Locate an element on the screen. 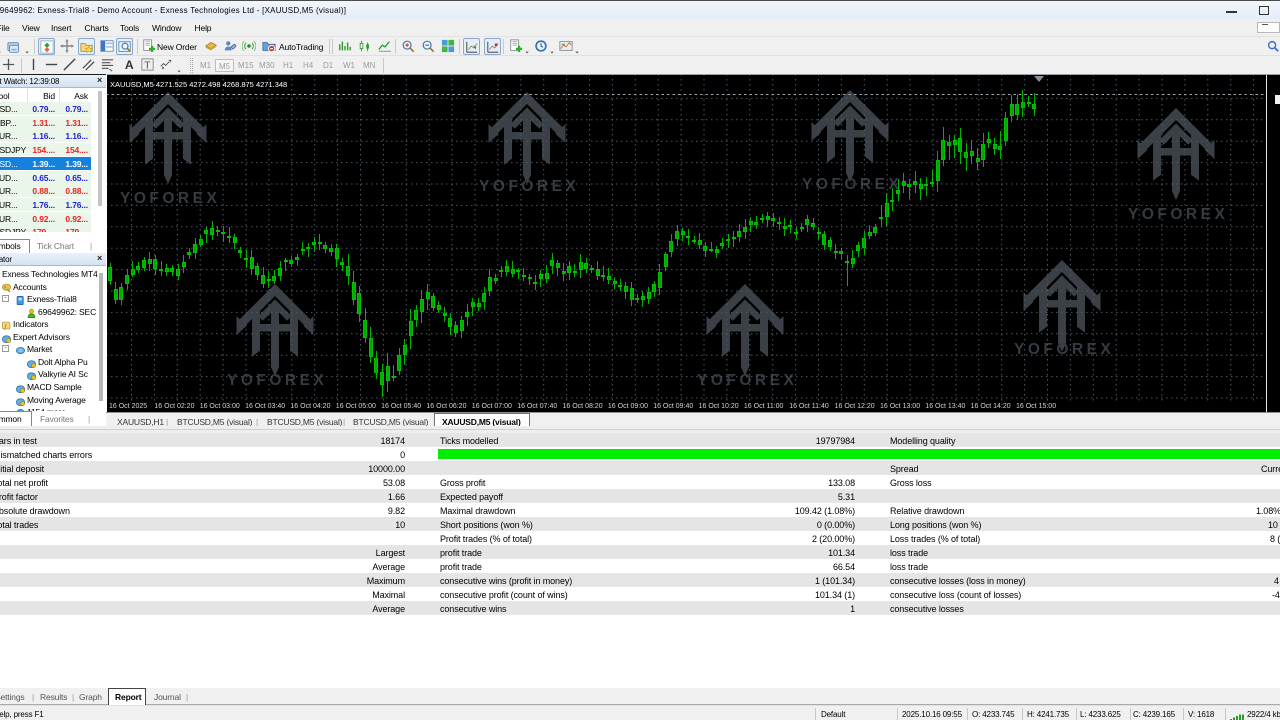 The height and width of the screenshot is (720, 1280). svg-text: 16 Oct 05:00 is located at coordinates (356, 406).